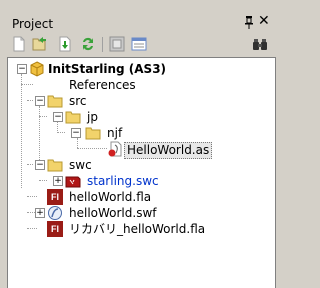  What do you see at coordinates (39, 44) in the screenshot?
I see `open-icon` at bounding box center [39, 44].